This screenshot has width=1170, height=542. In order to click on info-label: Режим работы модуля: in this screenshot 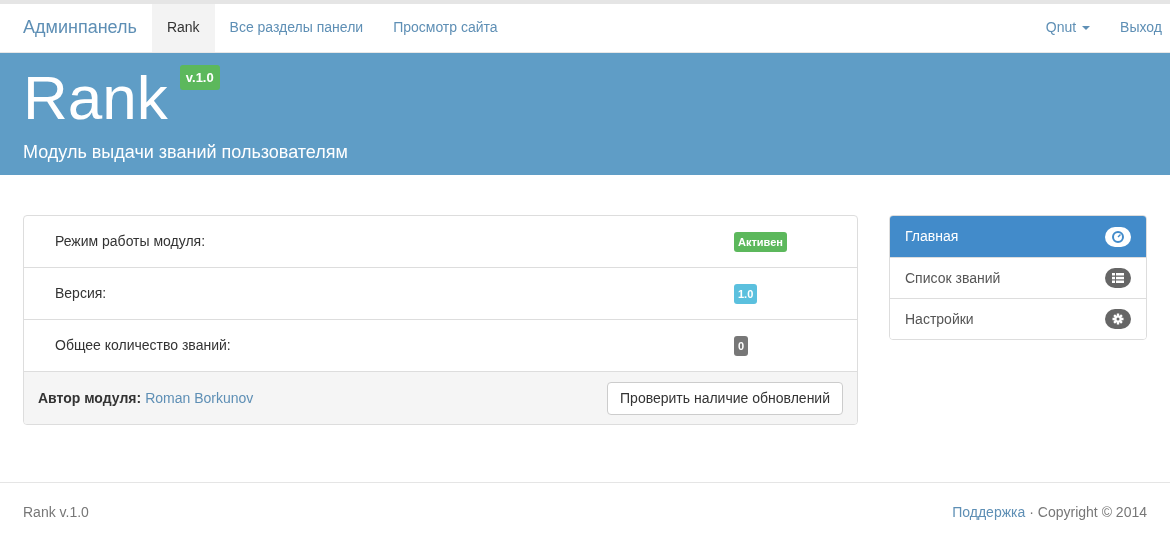, I will do `click(130, 242)`.